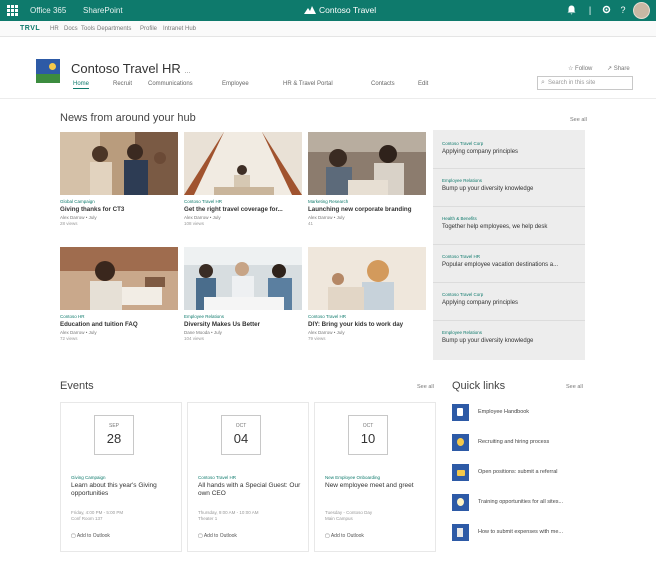 This screenshot has height=569, width=656. I want to click on site-nav-edit: Edit, so click(423, 84).